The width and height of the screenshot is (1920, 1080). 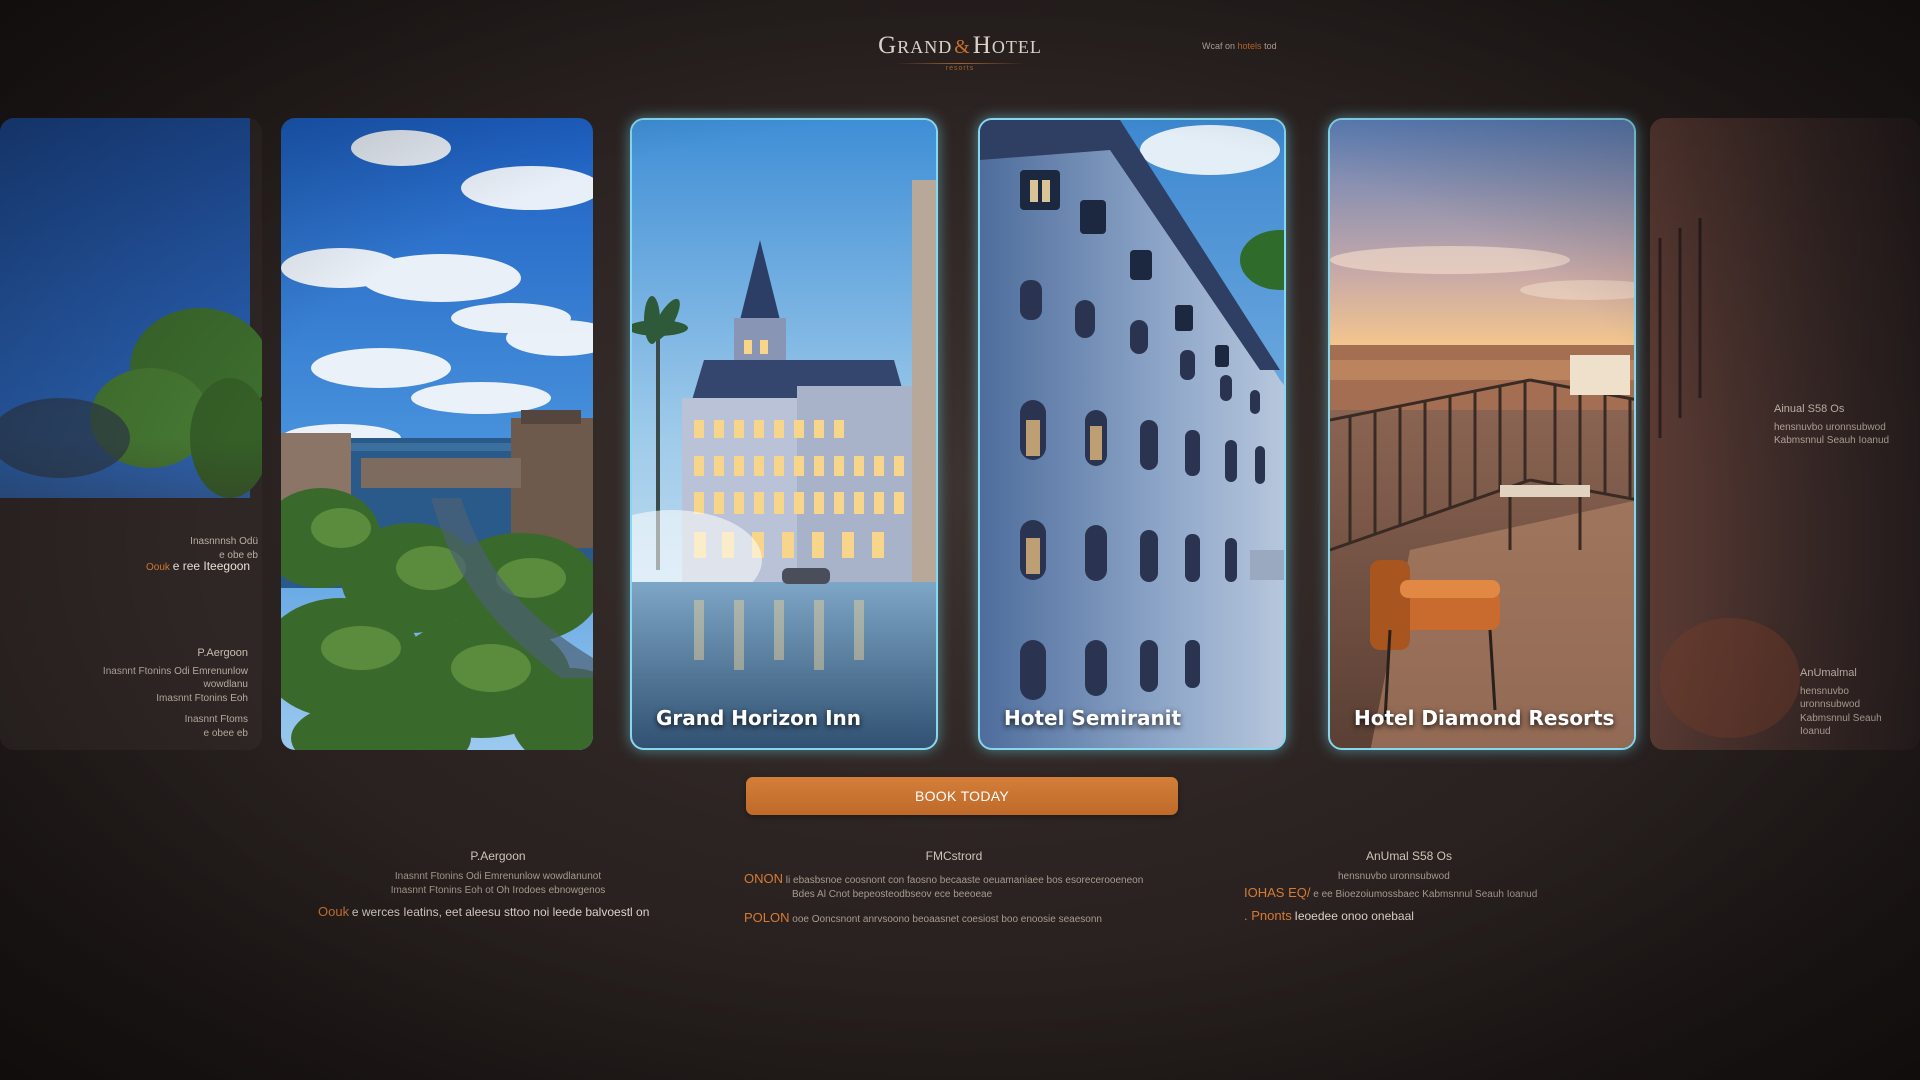 What do you see at coordinates (222, 653) in the screenshot?
I see `left-panel-heading: P.Aergoon` at bounding box center [222, 653].